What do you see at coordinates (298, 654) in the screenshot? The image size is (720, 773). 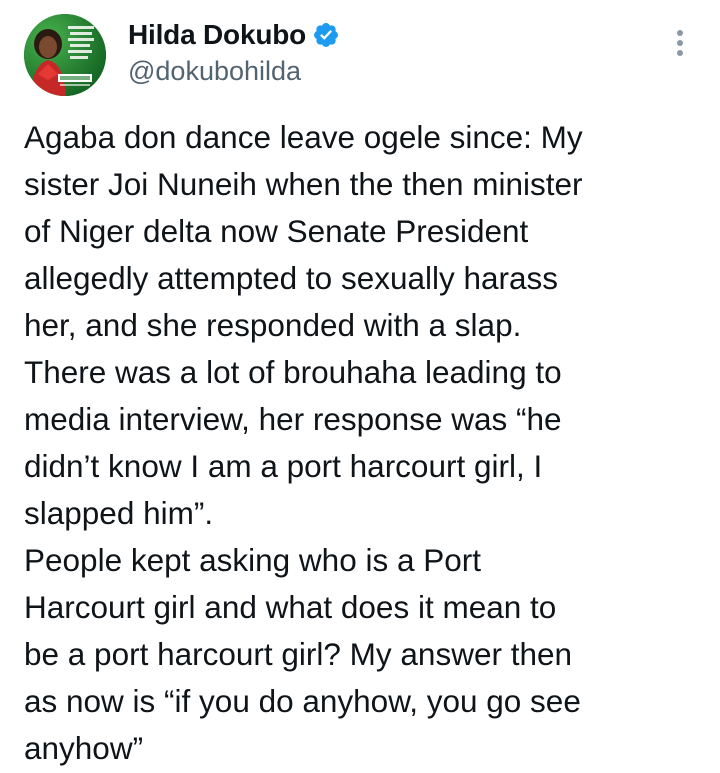 I see `tweet-line: be a port harcourt girl? My answer then` at bounding box center [298, 654].